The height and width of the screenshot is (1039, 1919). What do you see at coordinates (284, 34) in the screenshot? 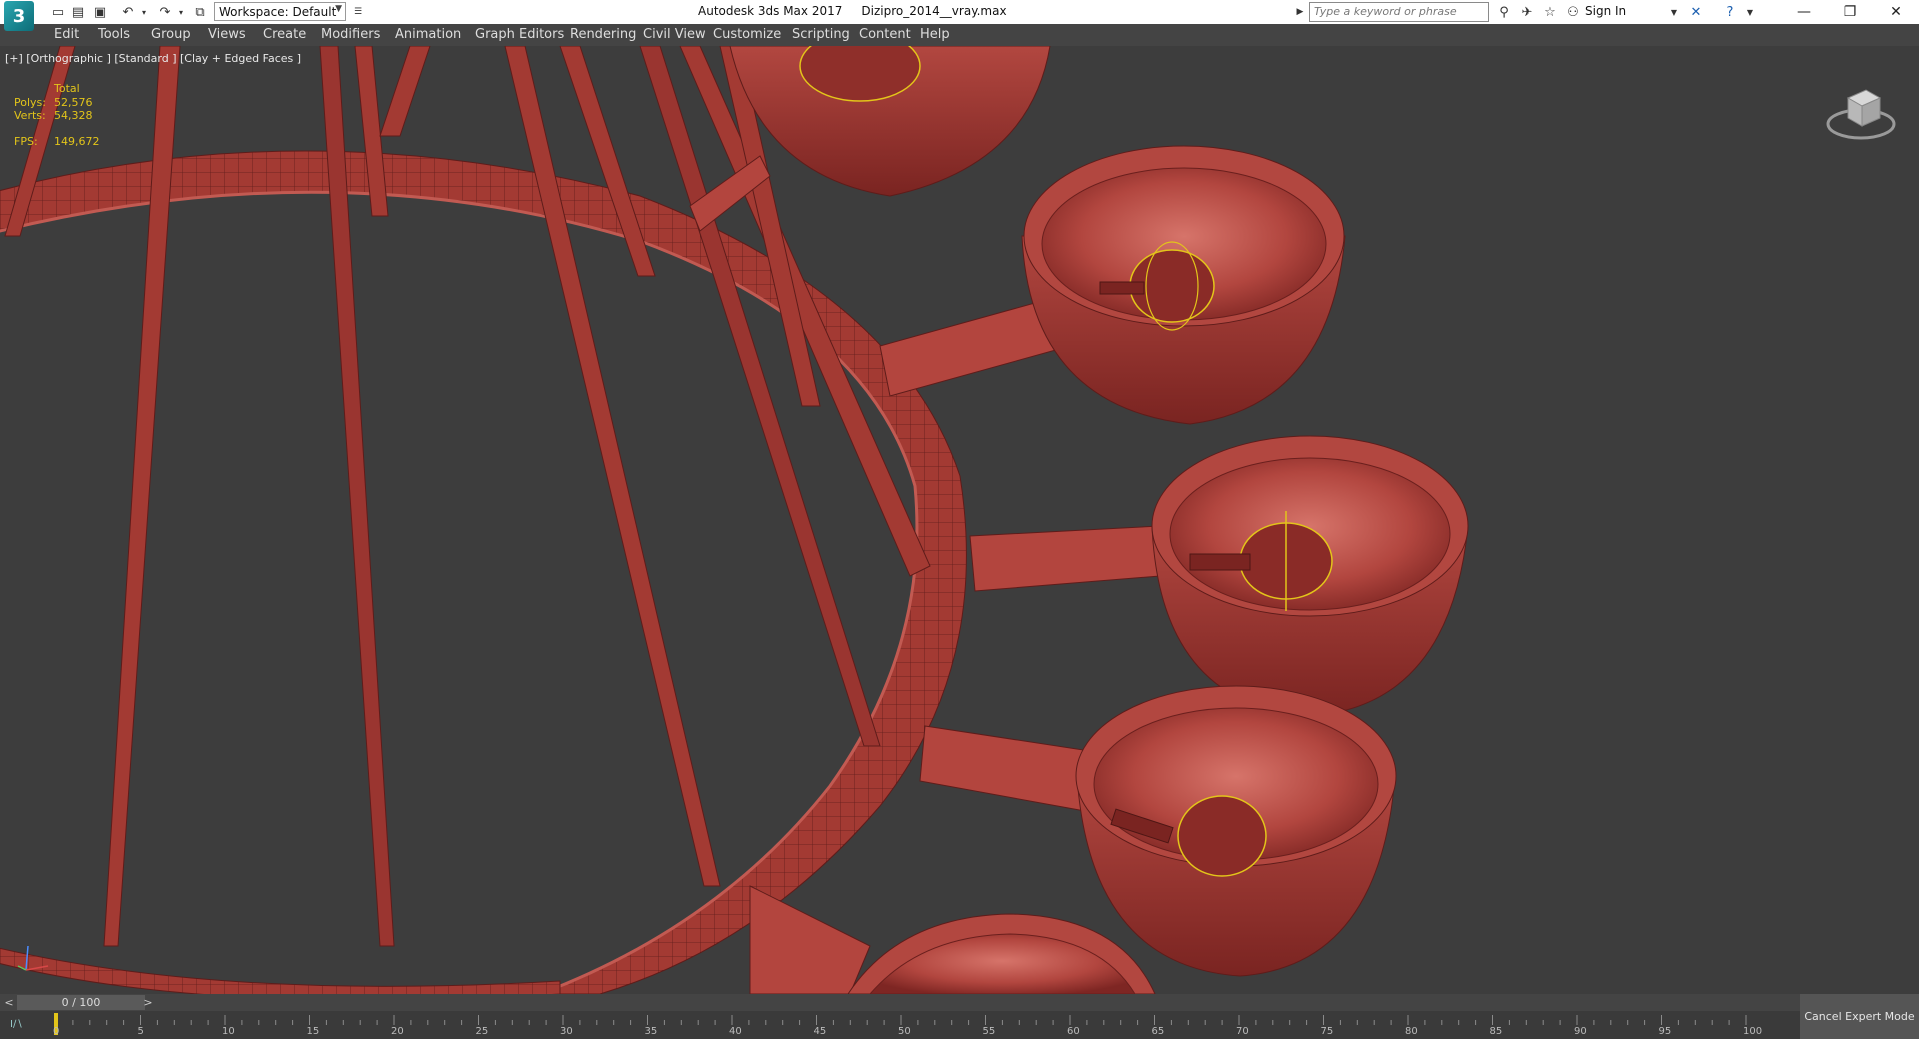
I see `menu-create: Create` at bounding box center [284, 34].